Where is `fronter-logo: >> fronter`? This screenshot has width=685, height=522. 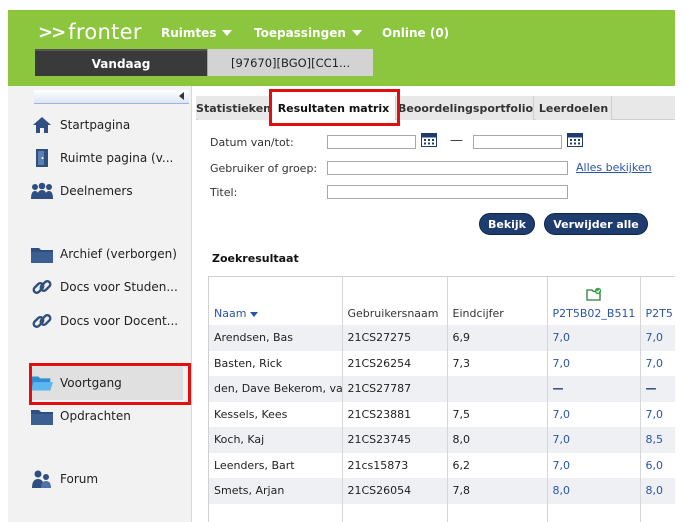 fronter-logo: >> fronter is located at coordinates (90, 32).